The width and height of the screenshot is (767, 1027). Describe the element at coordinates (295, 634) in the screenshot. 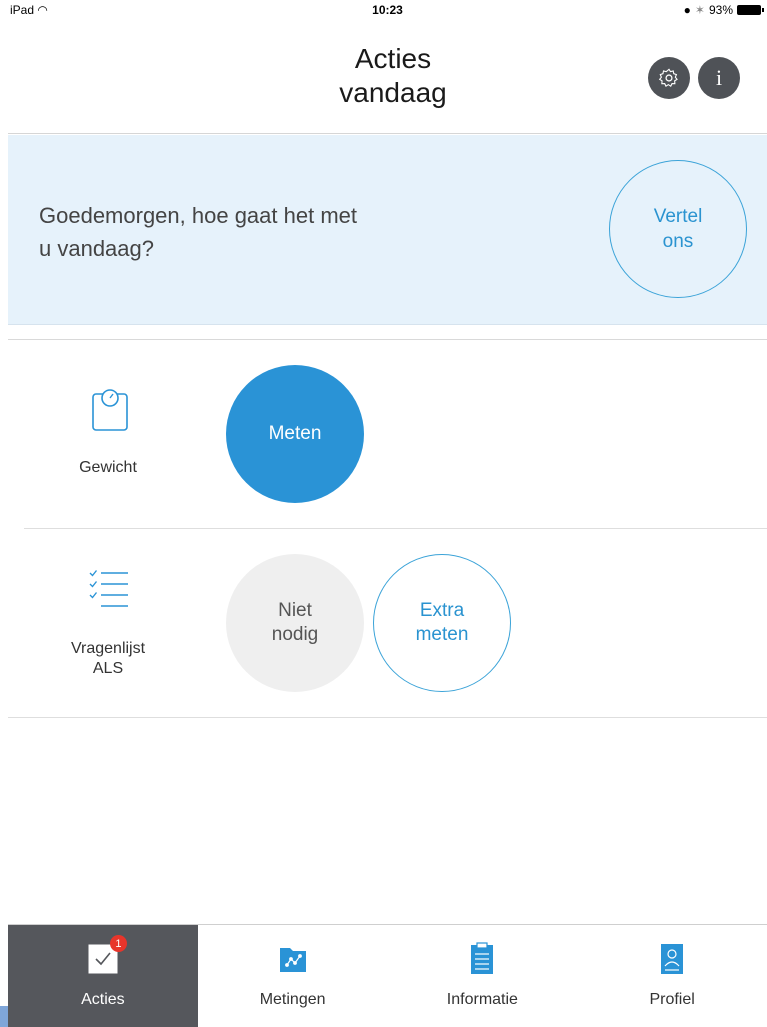

I see `not-needed-line2: nodig` at that location.